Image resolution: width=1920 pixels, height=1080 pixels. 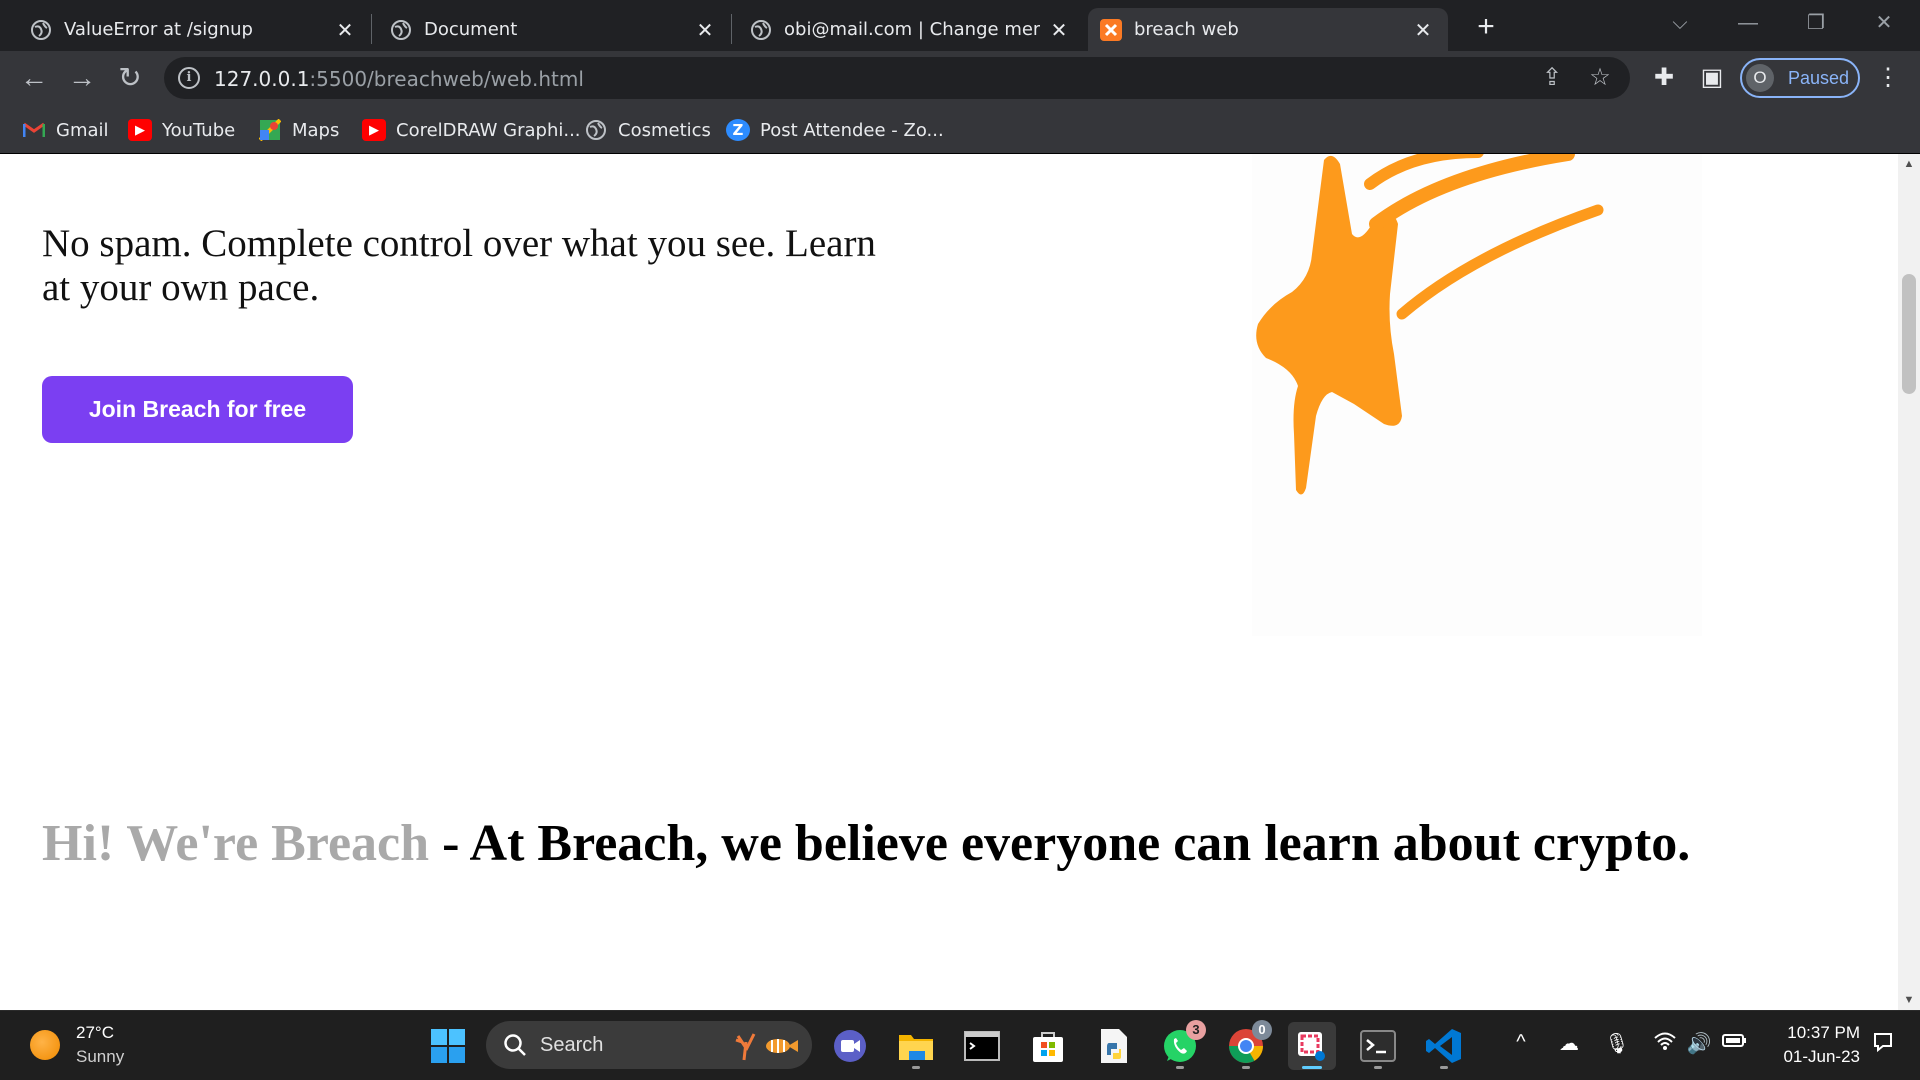 What do you see at coordinates (1521, 1042) in the screenshot?
I see `tray-overflow-chevron-icon: ^` at bounding box center [1521, 1042].